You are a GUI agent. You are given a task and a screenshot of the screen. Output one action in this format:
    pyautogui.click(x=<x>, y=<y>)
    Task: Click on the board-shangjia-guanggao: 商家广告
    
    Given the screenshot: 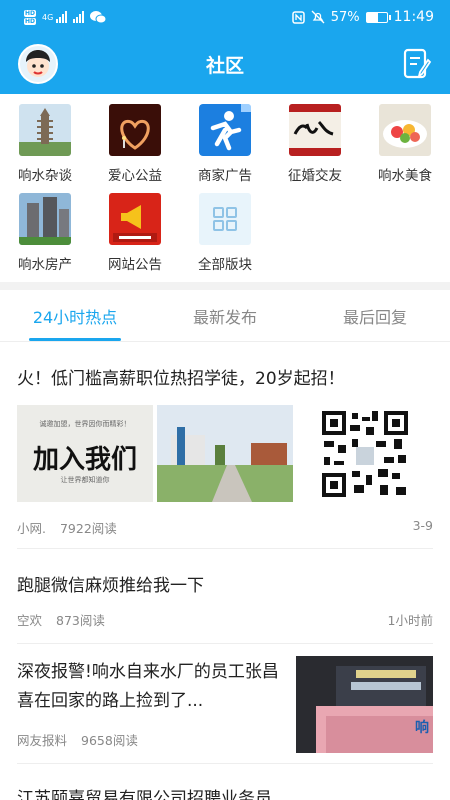 What is the action you would take?
    pyautogui.click(x=225, y=148)
    